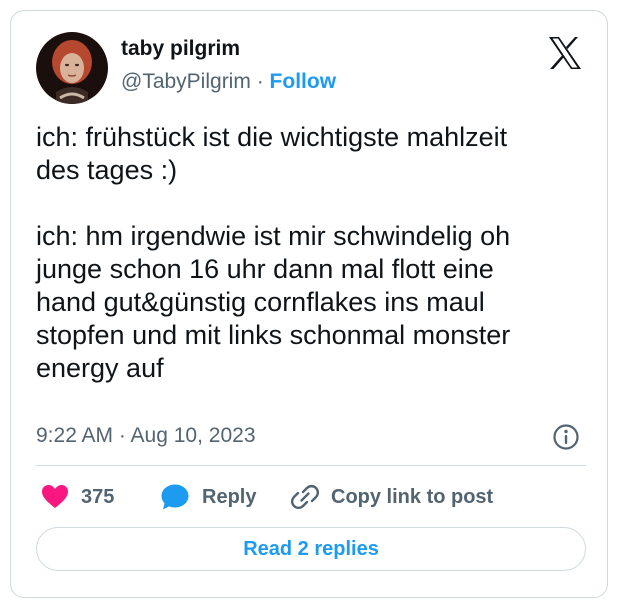 The width and height of the screenshot is (620, 610). I want to click on author-handle-row: @TabyPilgrim · Follow, so click(228, 82).